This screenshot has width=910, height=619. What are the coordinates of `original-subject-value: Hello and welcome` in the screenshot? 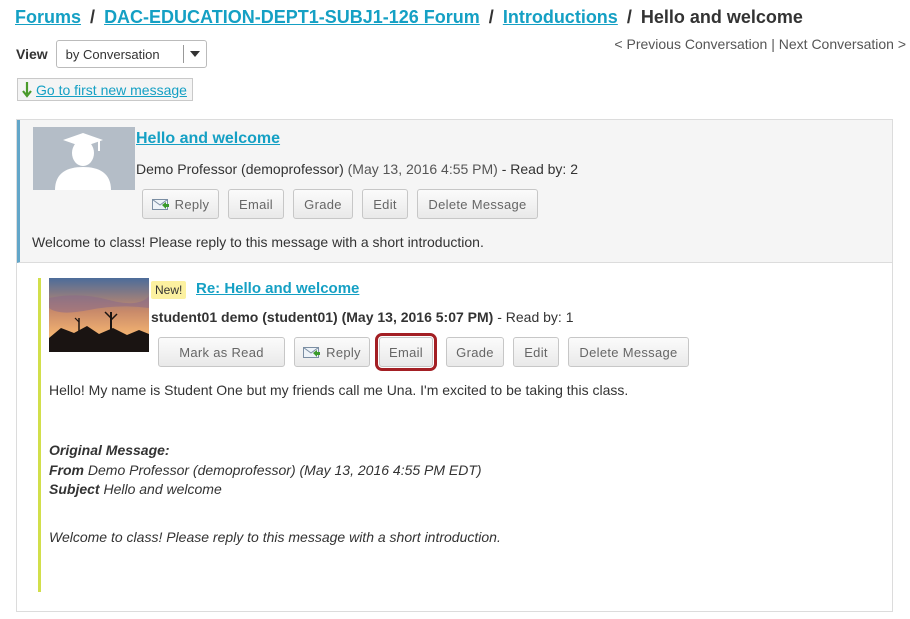 It's located at (162, 489).